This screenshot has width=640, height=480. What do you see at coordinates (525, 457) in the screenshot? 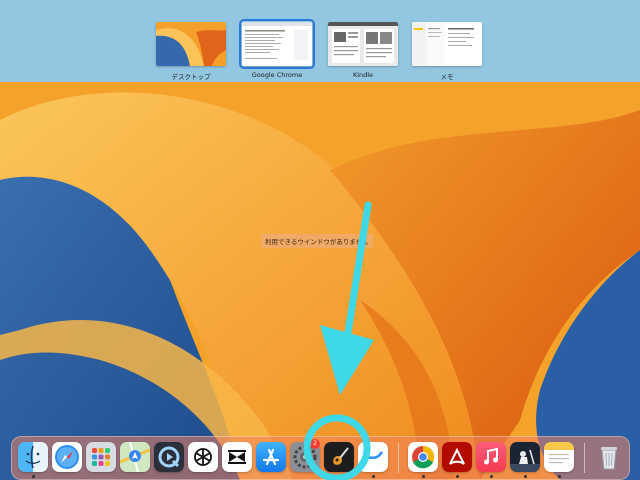
I see `kindle-icon` at bounding box center [525, 457].